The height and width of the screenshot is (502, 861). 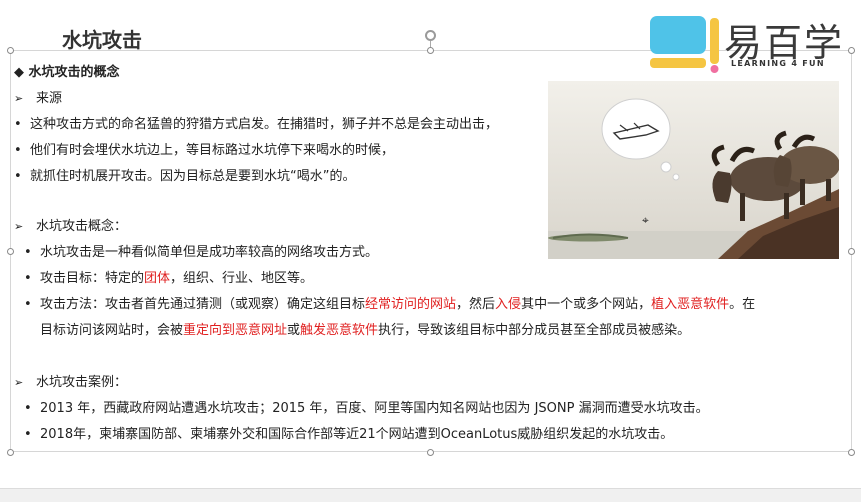 What do you see at coordinates (851, 251) in the screenshot?
I see `resize-handle-right` at bounding box center [851, 251].